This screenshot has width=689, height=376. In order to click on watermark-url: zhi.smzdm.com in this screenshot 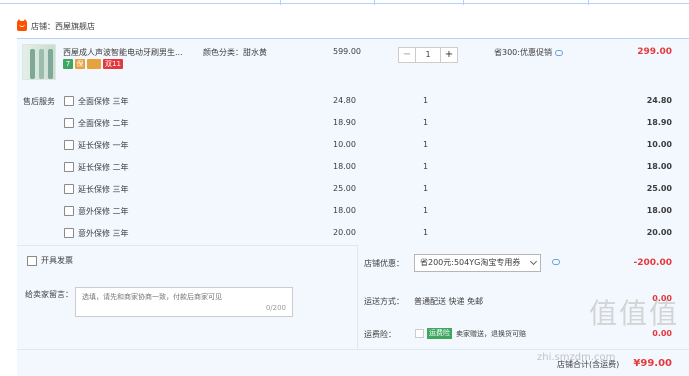, I will do `click(576, 357)`.